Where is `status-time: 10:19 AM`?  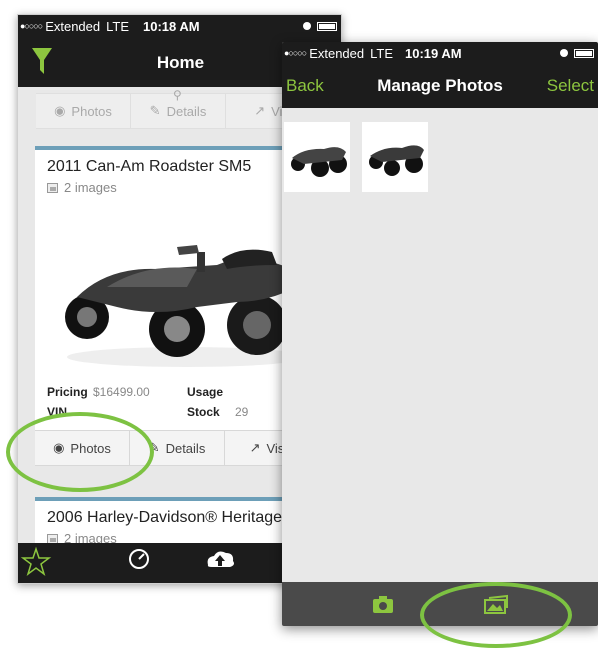
status-time: 10:19 AM is located at coordinates (433, 53).